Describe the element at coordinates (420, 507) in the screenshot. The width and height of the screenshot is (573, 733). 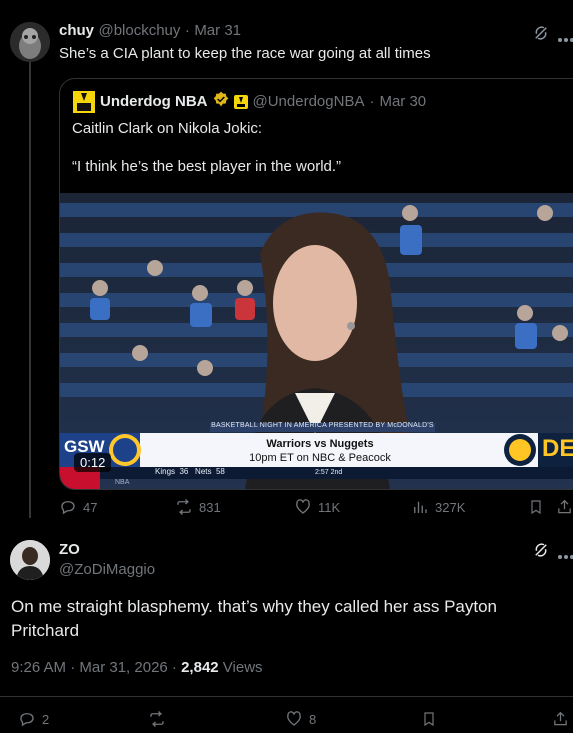
I see `views-icon` at that location.